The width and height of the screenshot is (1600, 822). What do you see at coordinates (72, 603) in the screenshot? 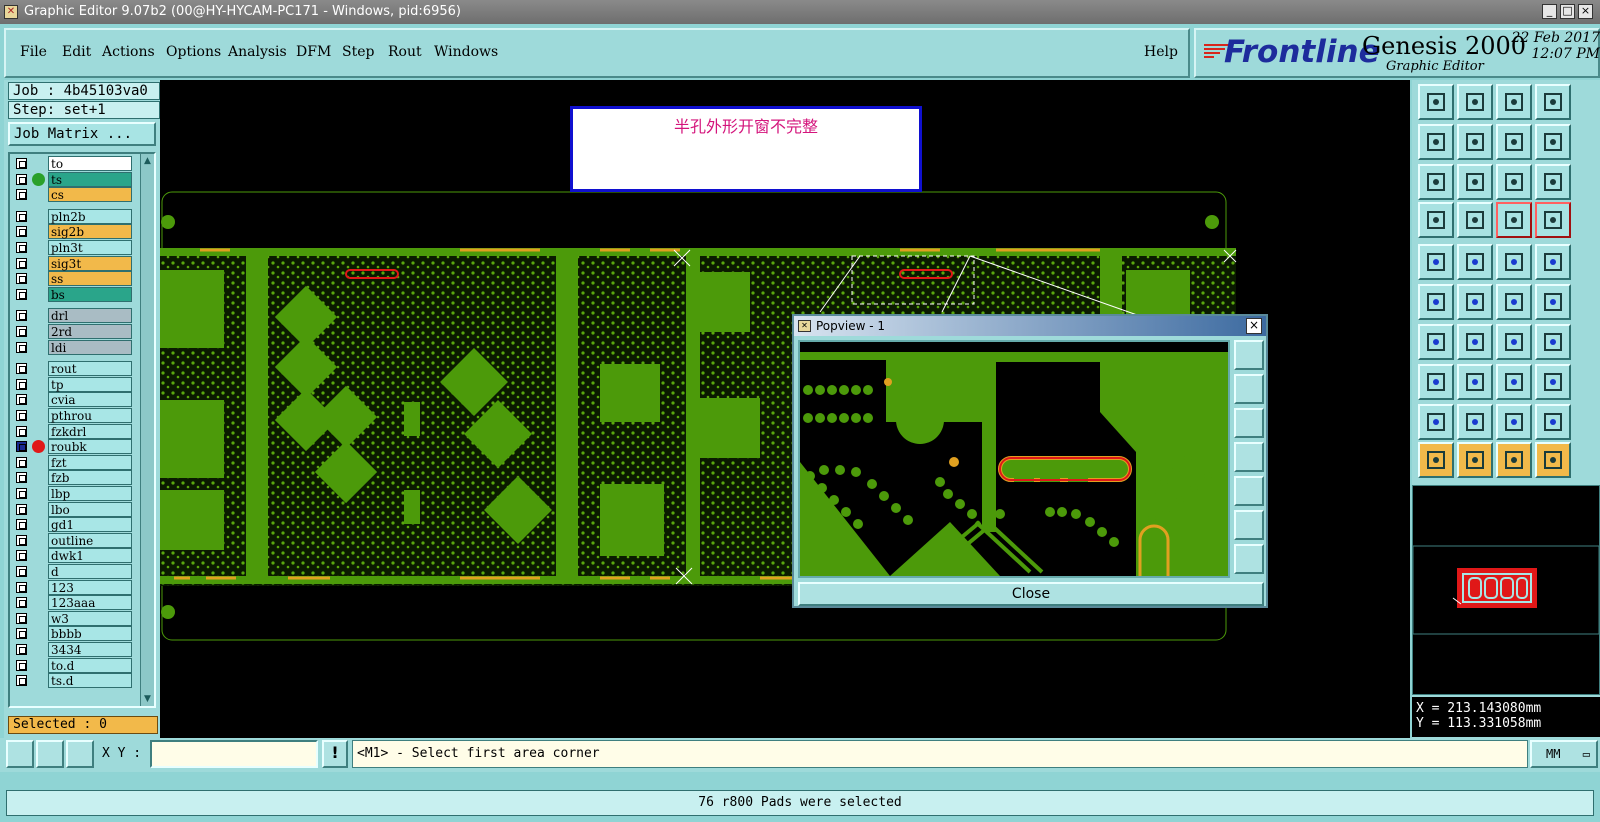
I see `layer-row: 123aaa` at bounding box center [72, 603].